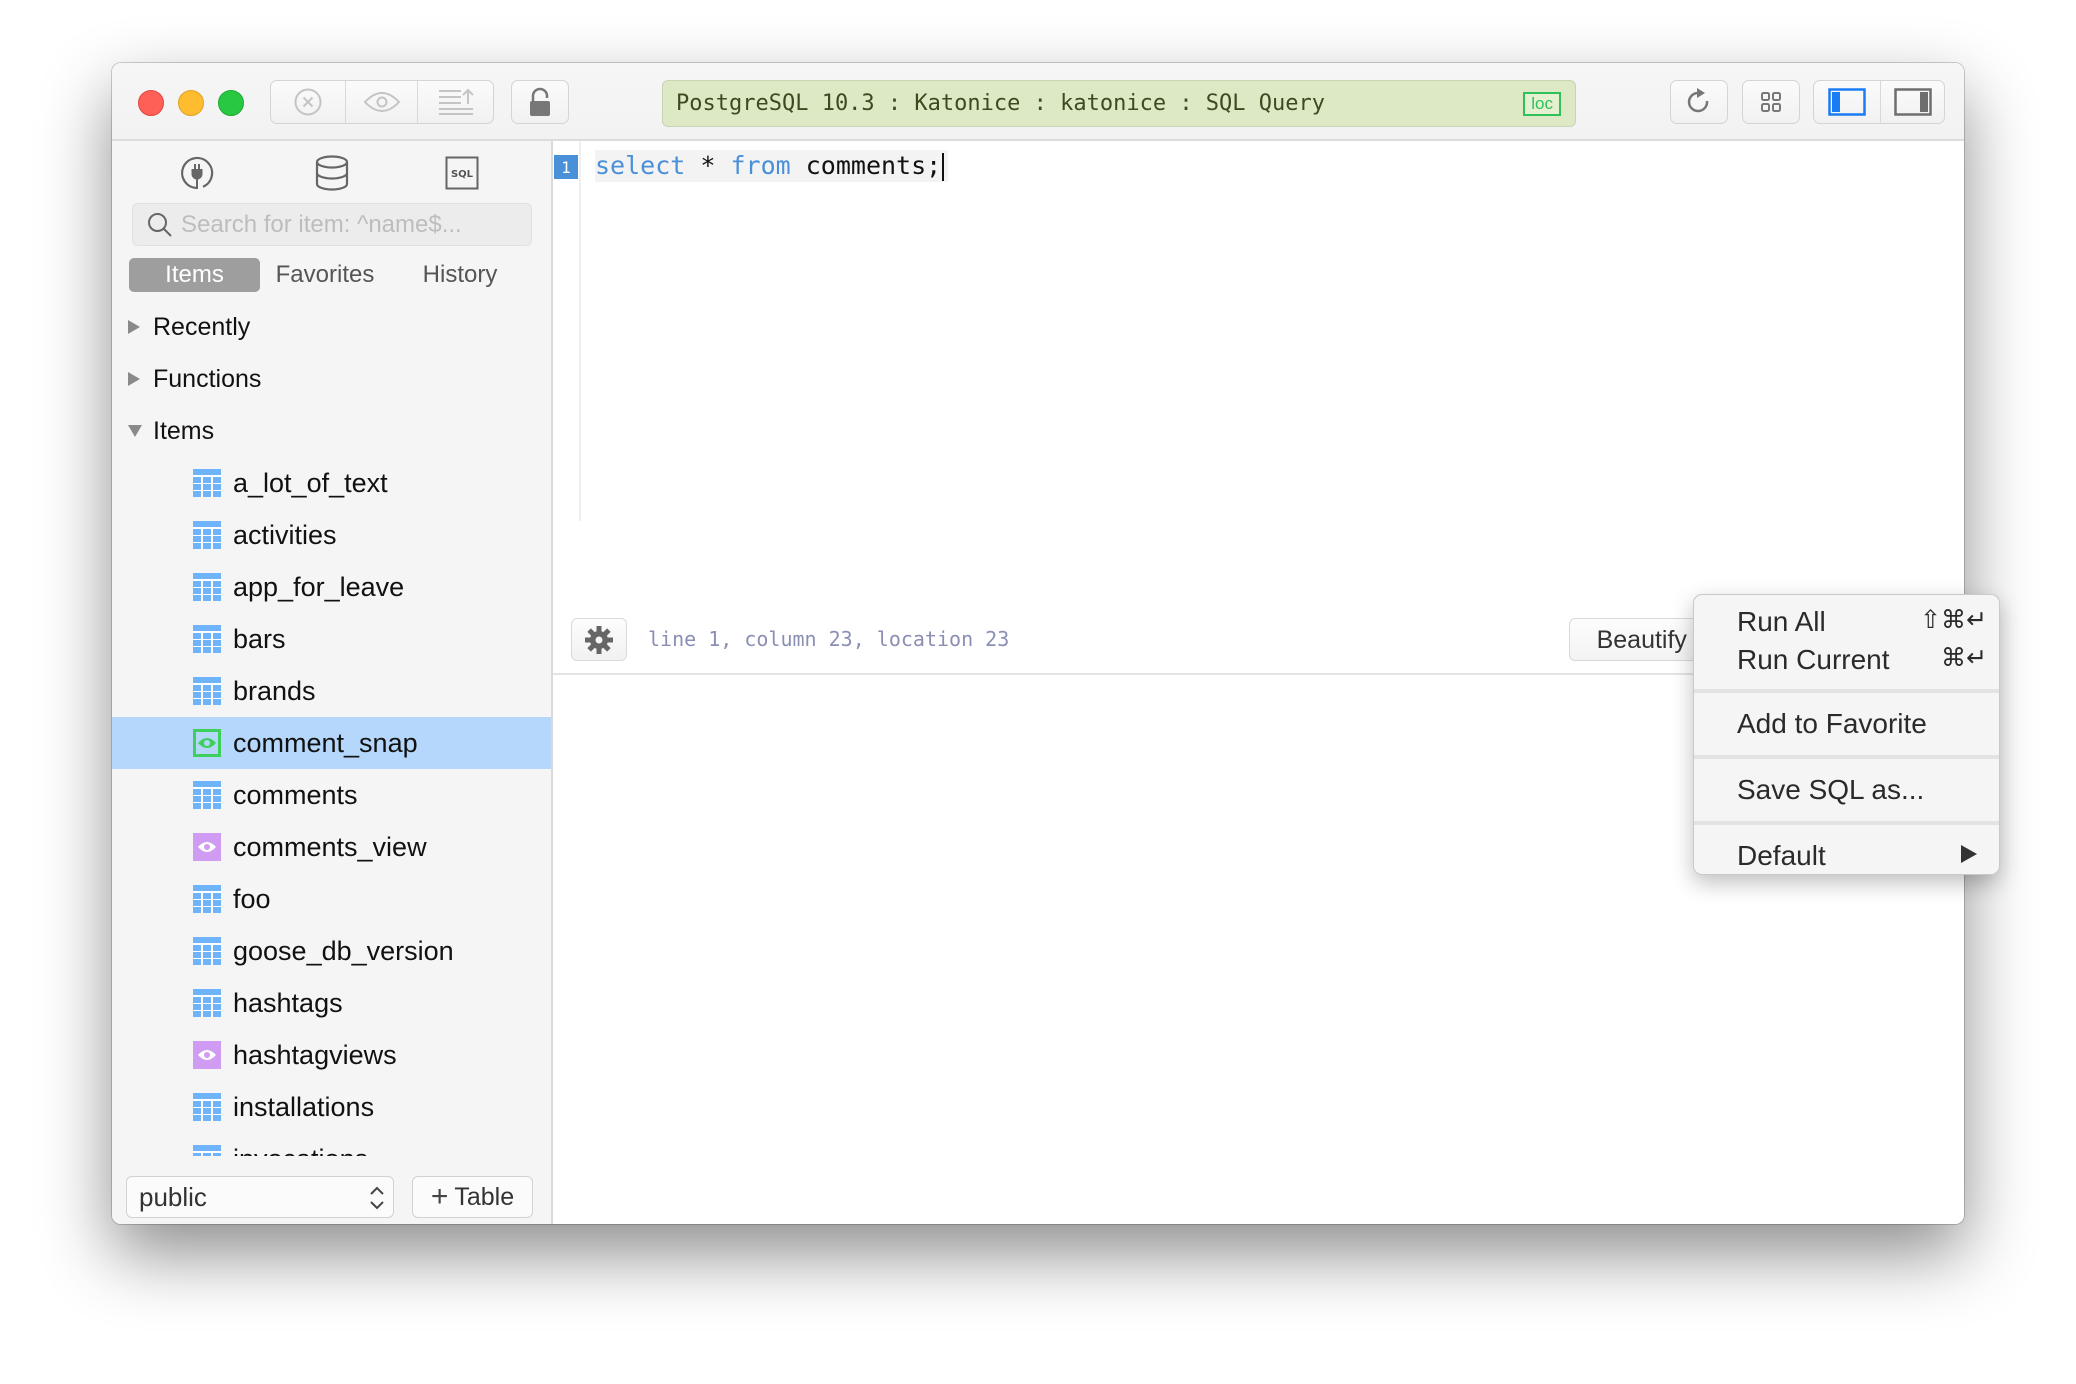  I want to click on toggle-right-panel-button, so click(1912, 102).